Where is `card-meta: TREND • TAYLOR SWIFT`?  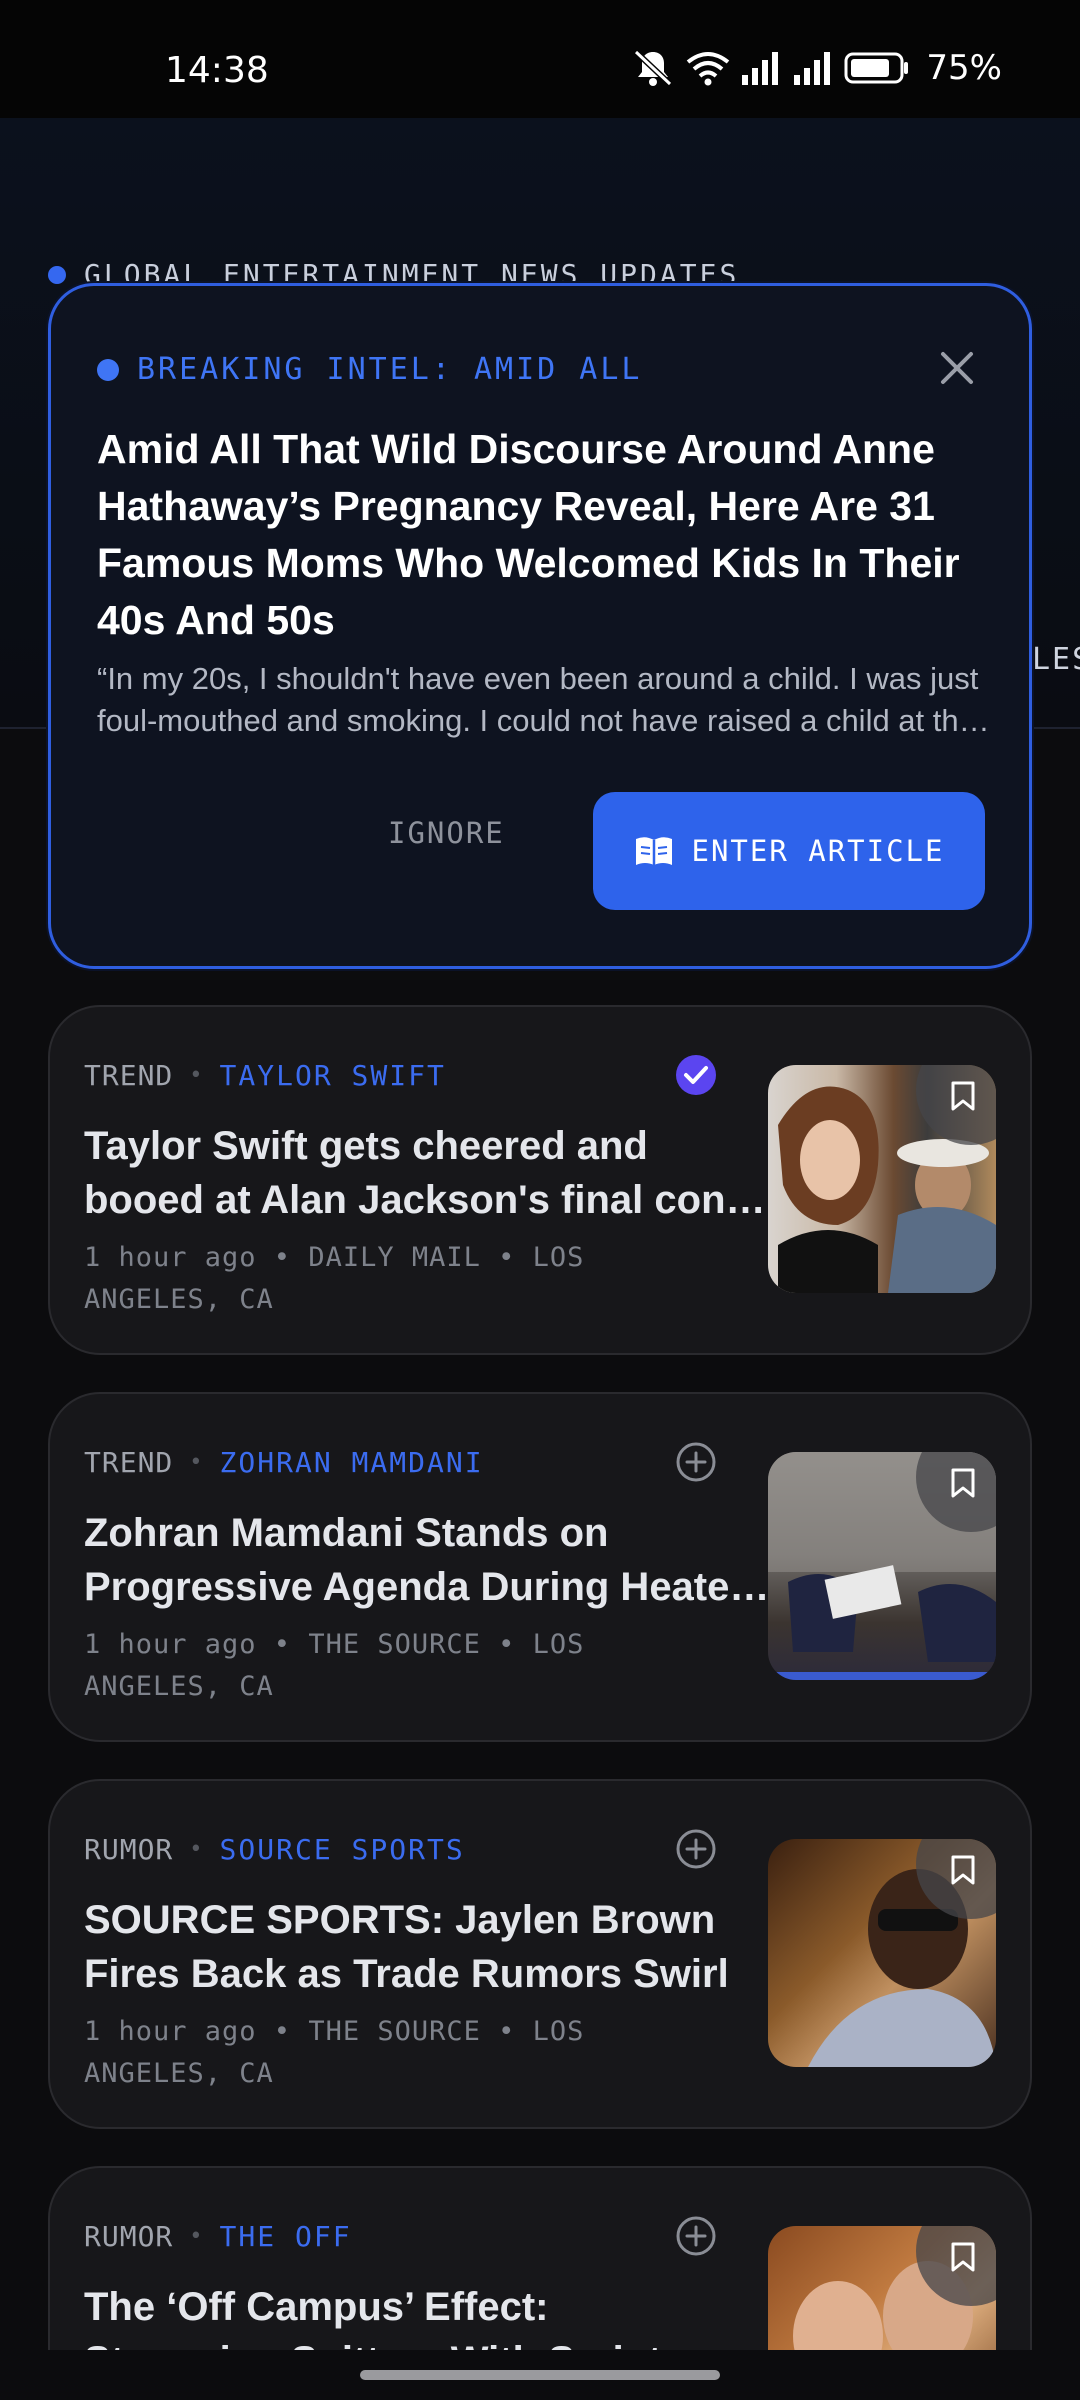
card-meta: TREND • TAYLOR SWIFT is located at coordinates (265, 1075).